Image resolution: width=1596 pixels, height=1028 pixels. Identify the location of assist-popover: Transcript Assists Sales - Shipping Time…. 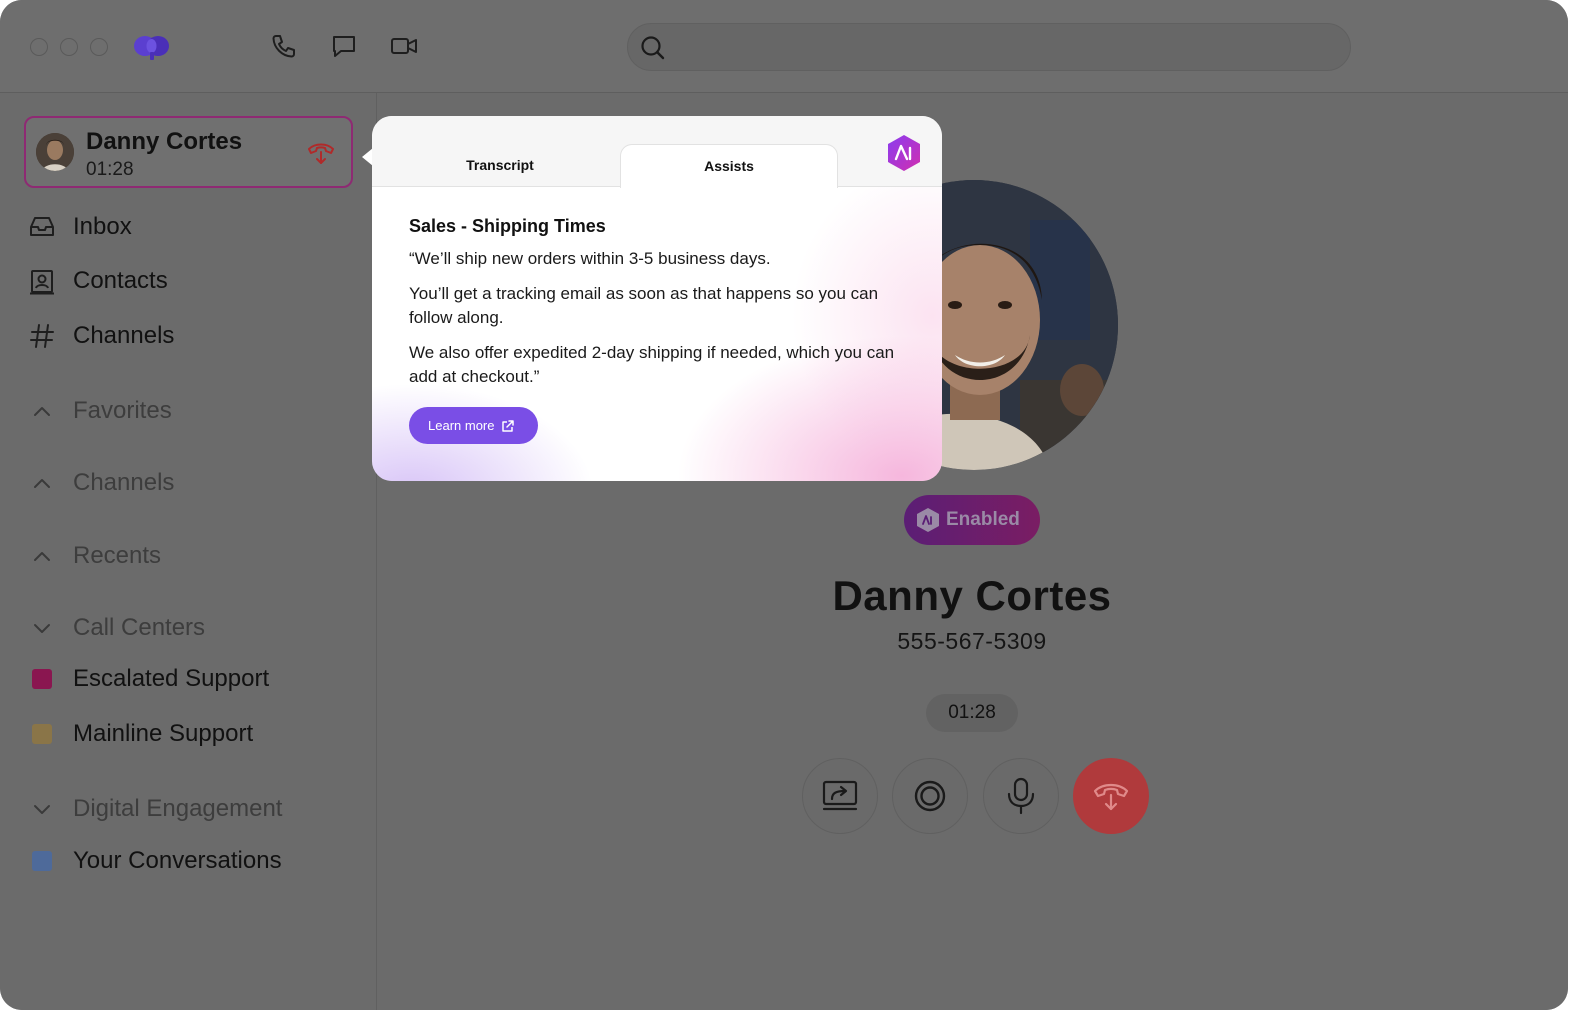
(657, 298).